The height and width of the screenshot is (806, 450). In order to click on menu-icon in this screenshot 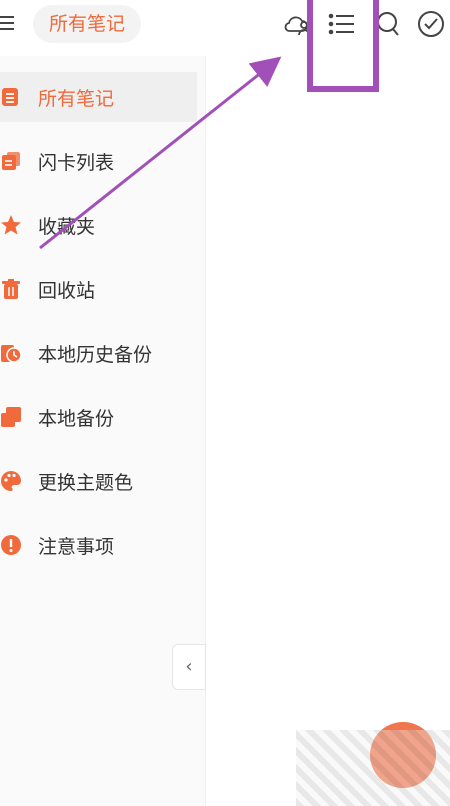, I will do `click(10, 24)`.